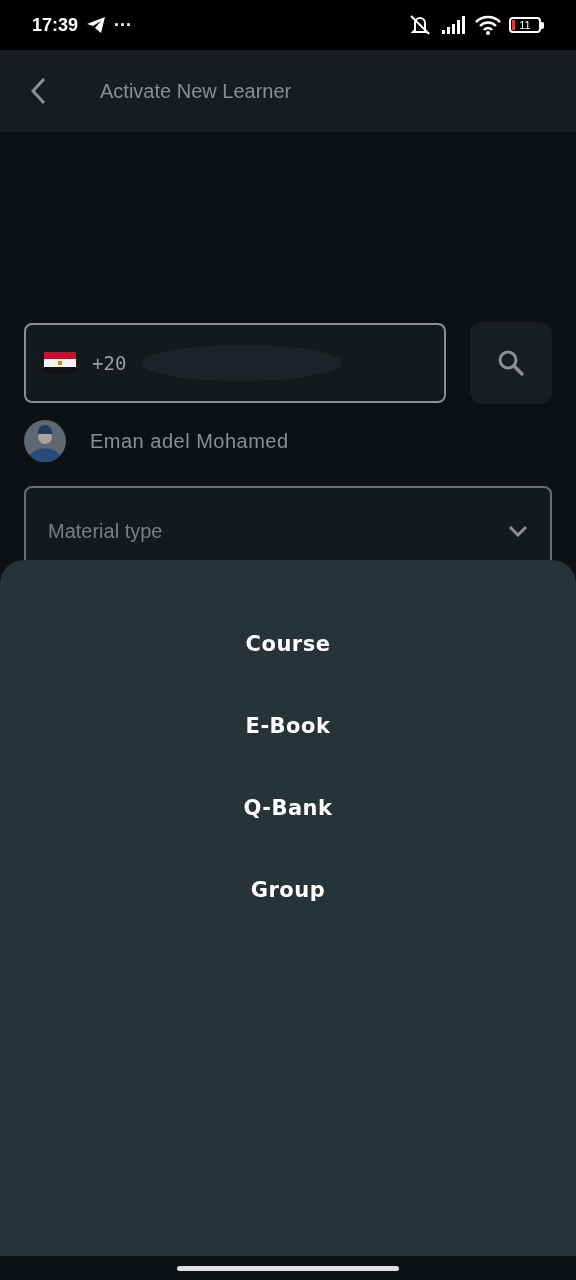  What do you see at coordinates (60, 363) in the screenshot?
I see `flag-icon` at bounding box center [60, 363].